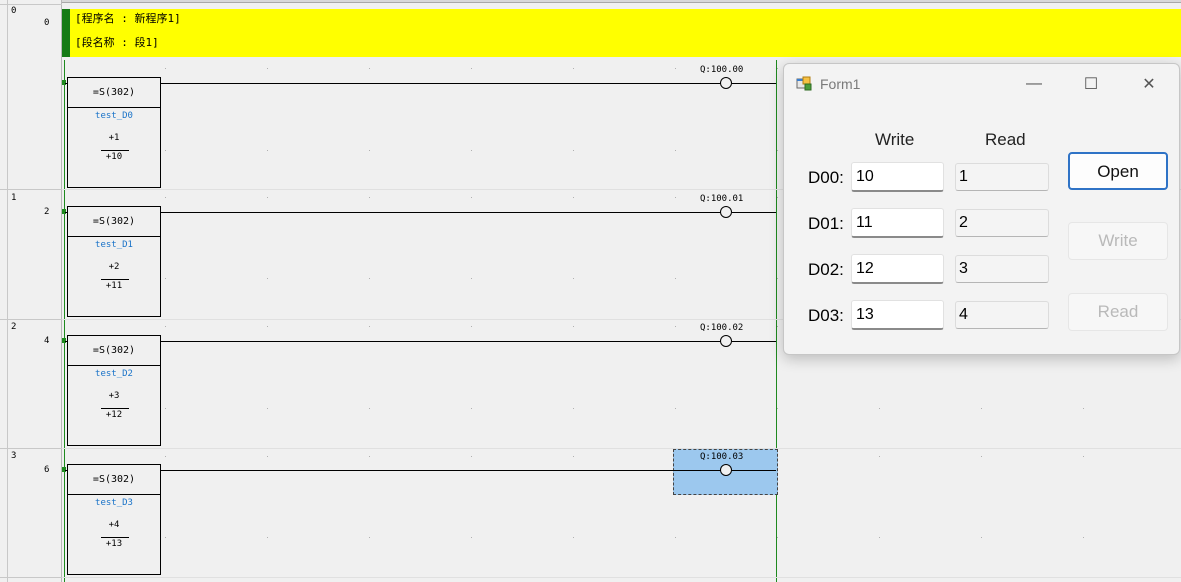  I want to click on rung-line-number: 0, so click(47, 23).